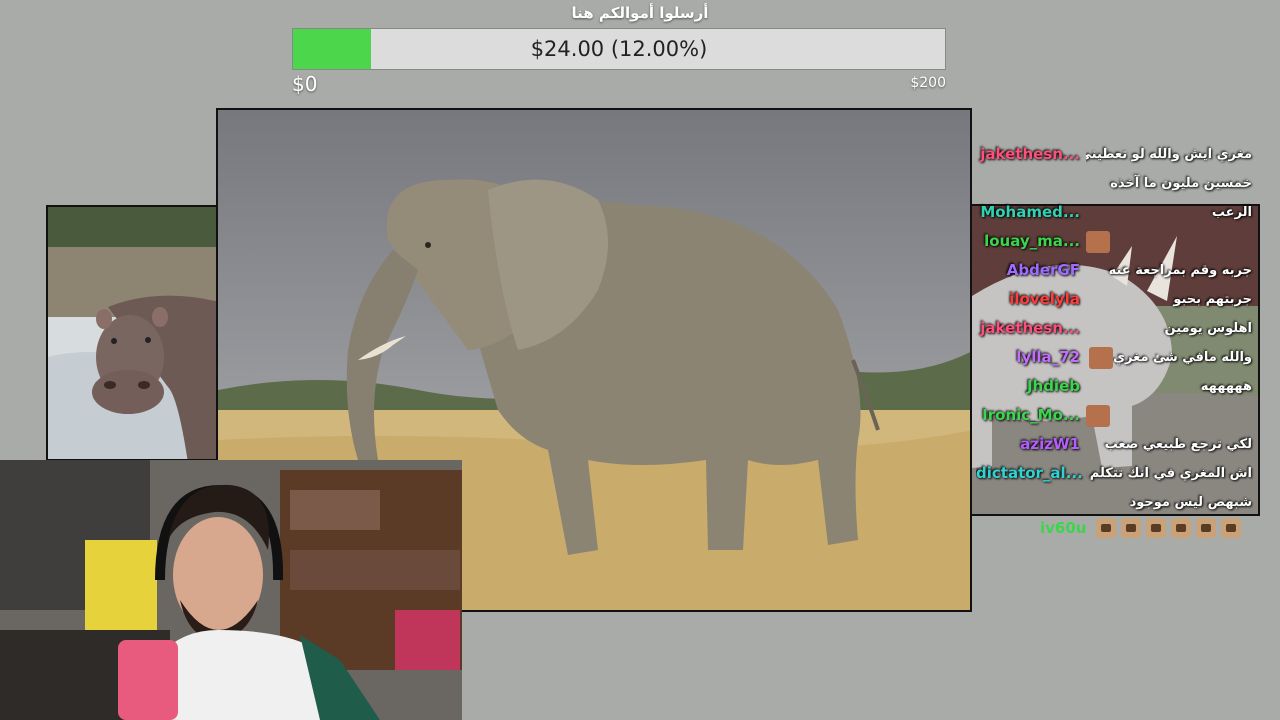 This screenshot has height=720, width=1280. Describe the element at coordinates (1190, 502) in the screenshot. I see `chat-text: شبهص ليس موجود` at that location.